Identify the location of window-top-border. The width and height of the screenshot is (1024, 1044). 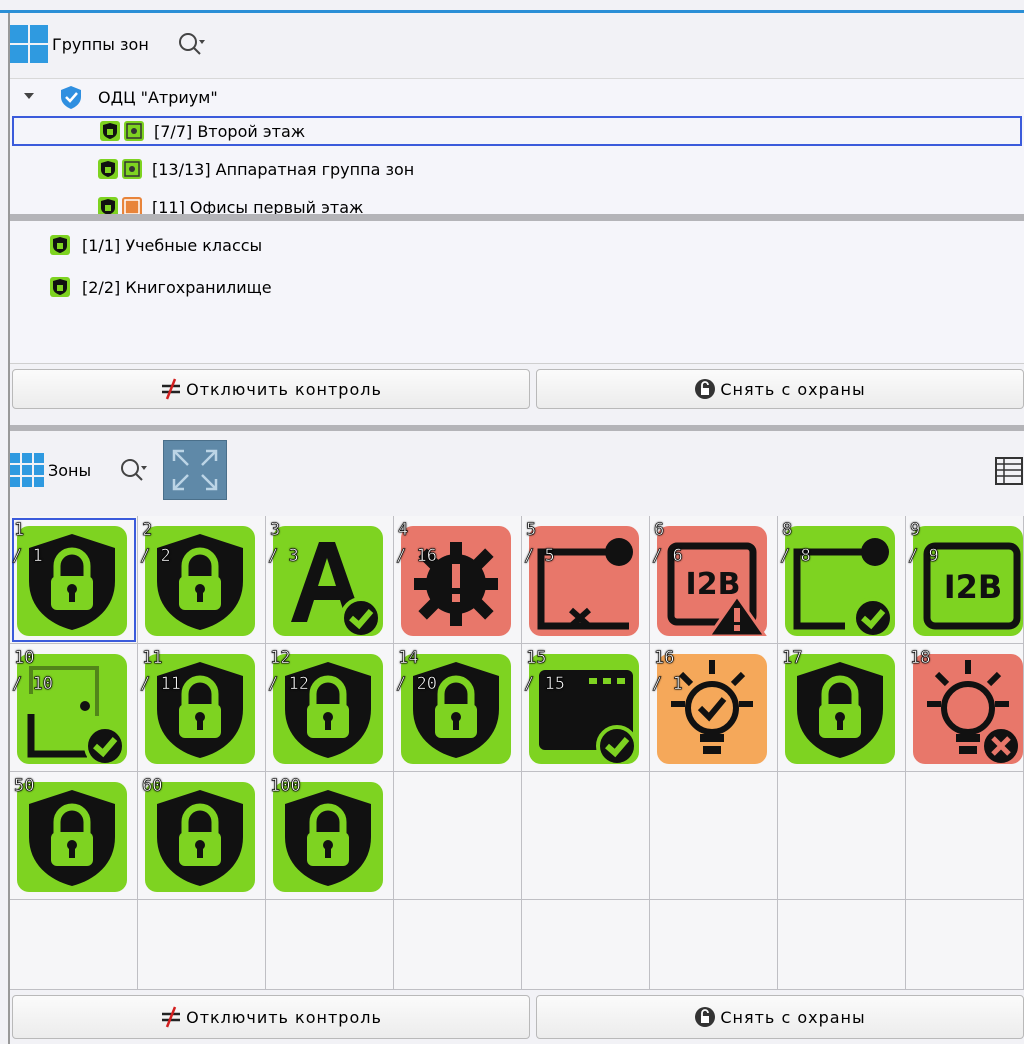
(512, 11).